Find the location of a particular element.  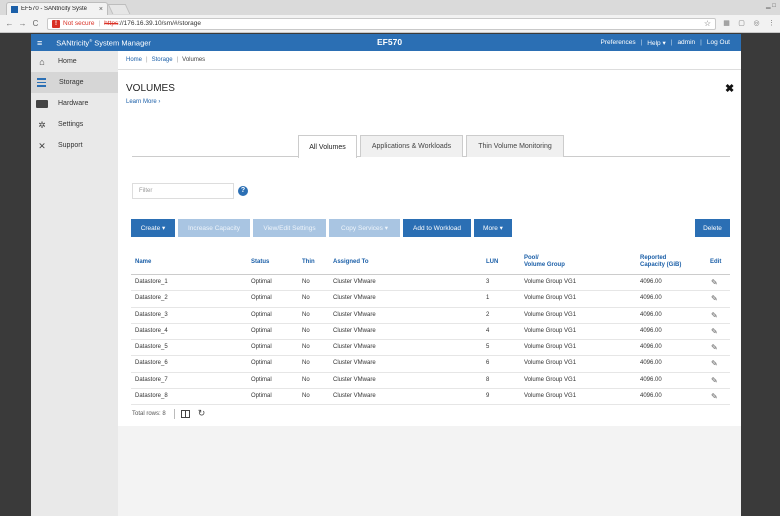

brand-name: SANtricity is located at coordinates (73, 43).